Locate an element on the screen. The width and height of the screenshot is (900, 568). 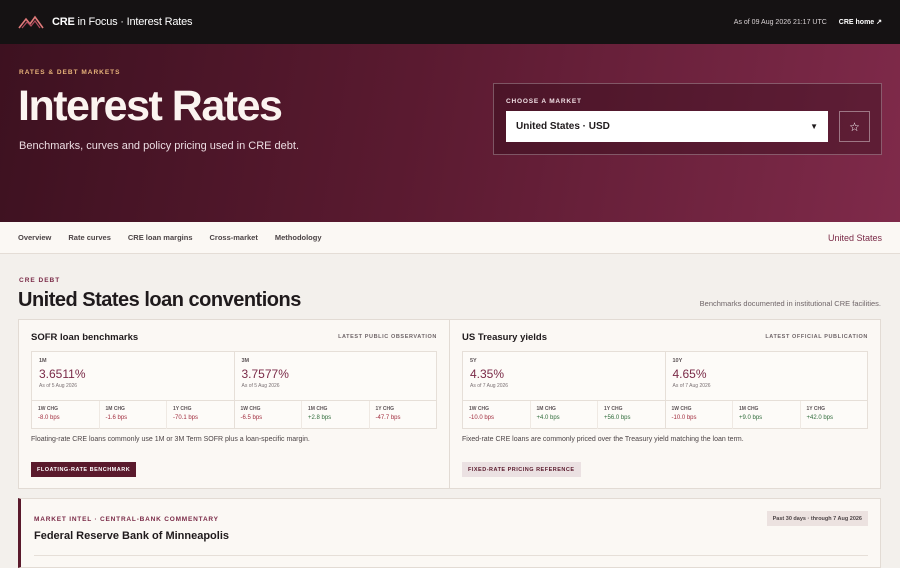
change-value: +2.8 bps is located at coordinates (320, 418).